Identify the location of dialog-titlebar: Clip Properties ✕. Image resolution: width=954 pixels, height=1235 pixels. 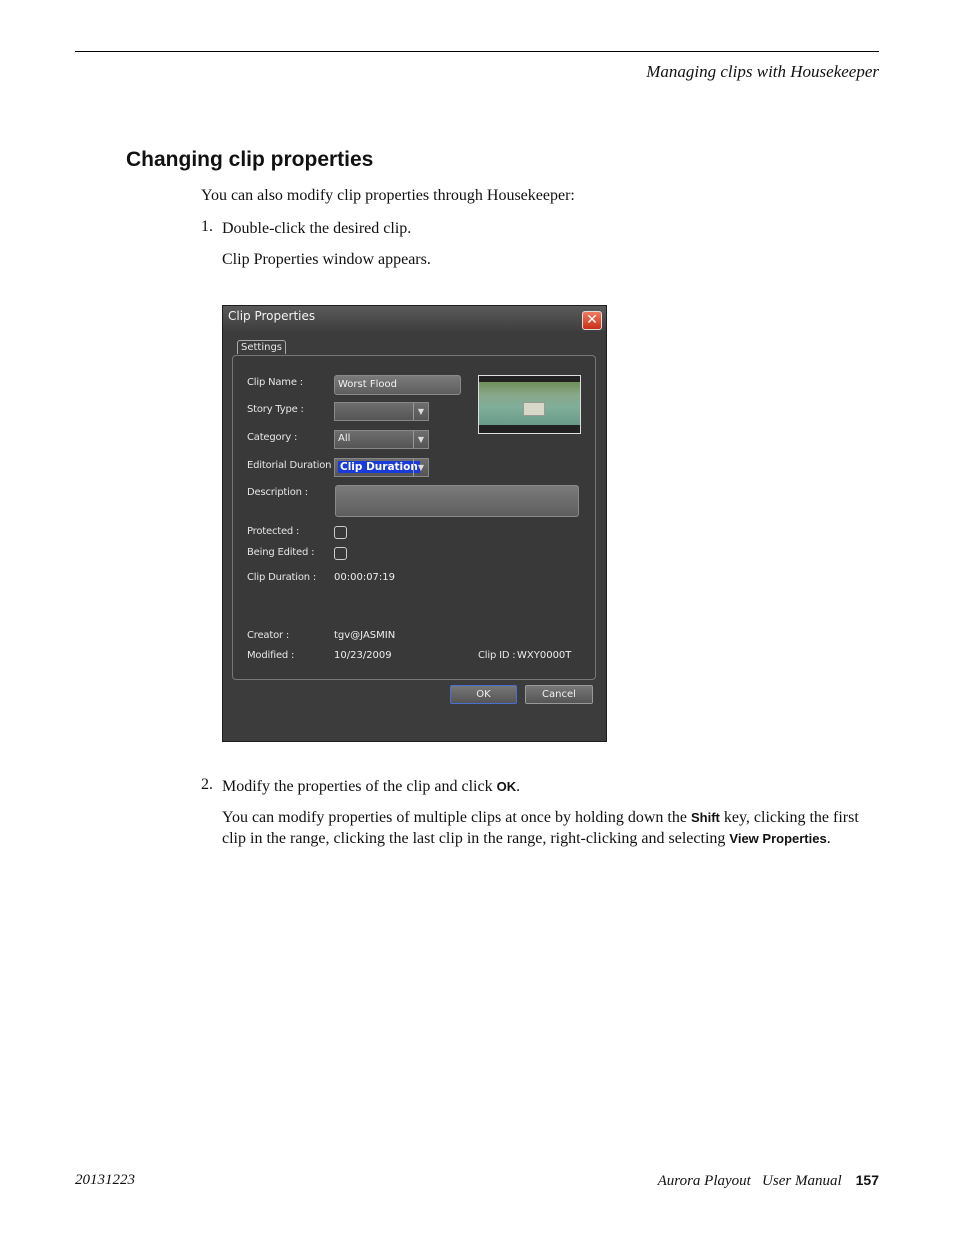
(414, 319).